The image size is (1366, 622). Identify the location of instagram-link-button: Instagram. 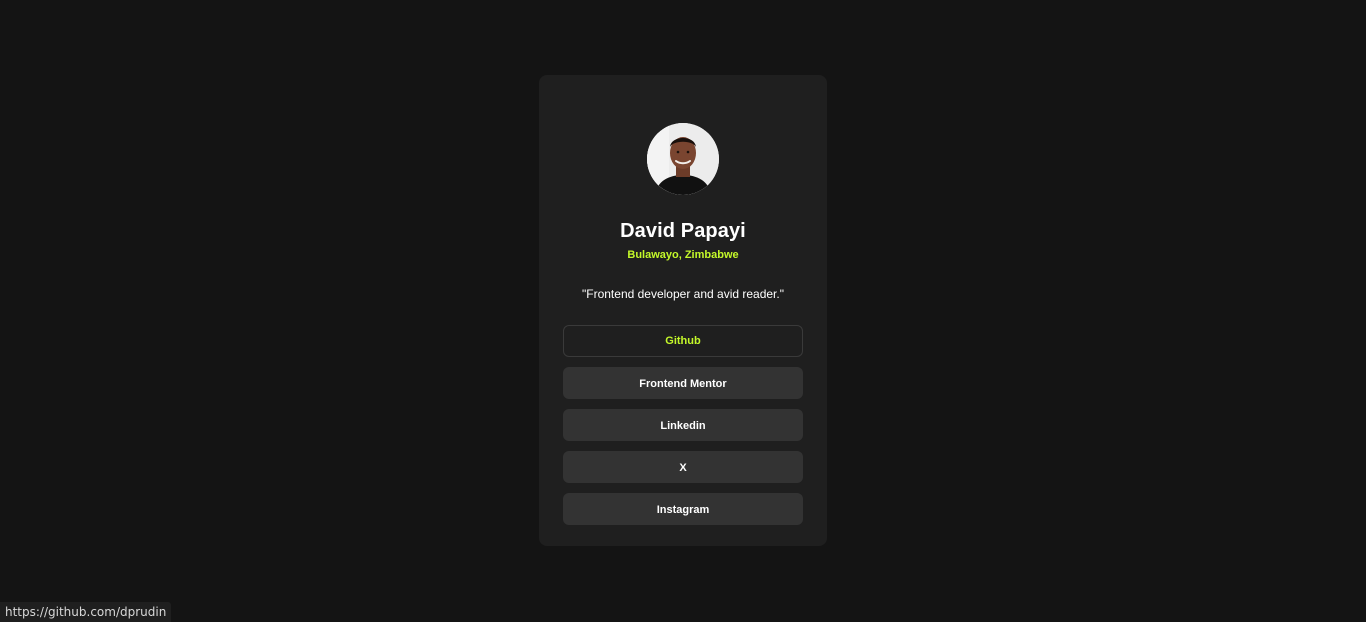
(683, 509).